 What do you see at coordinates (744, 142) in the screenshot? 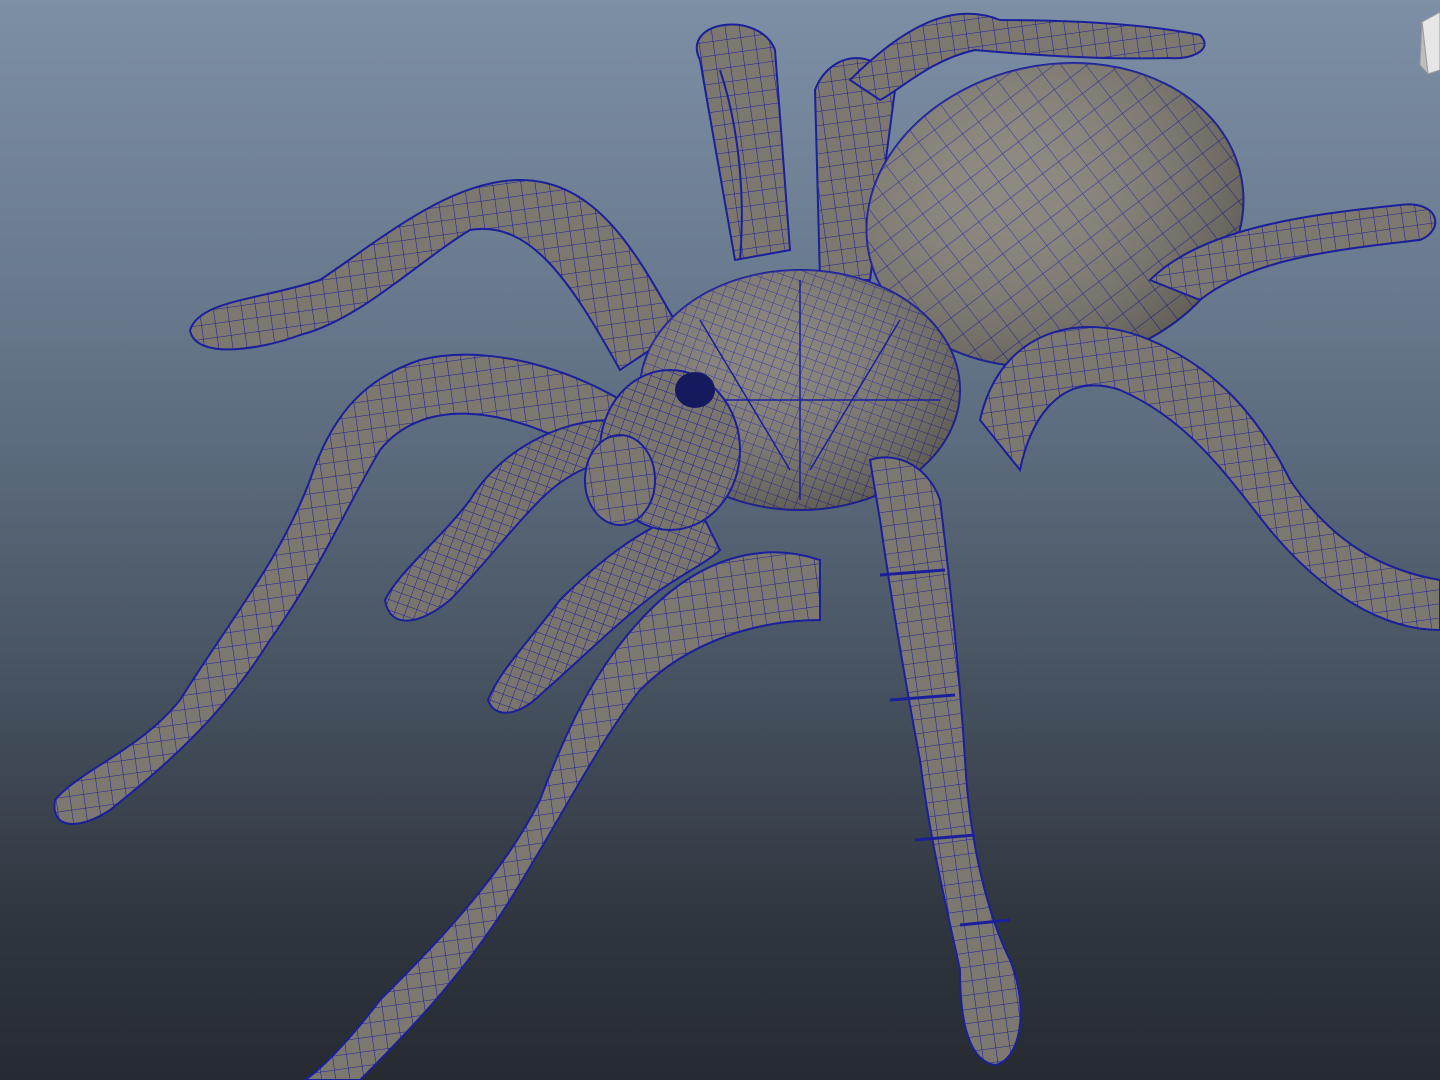
I see `leg-back-left-top` at bounding box center [744, 142].